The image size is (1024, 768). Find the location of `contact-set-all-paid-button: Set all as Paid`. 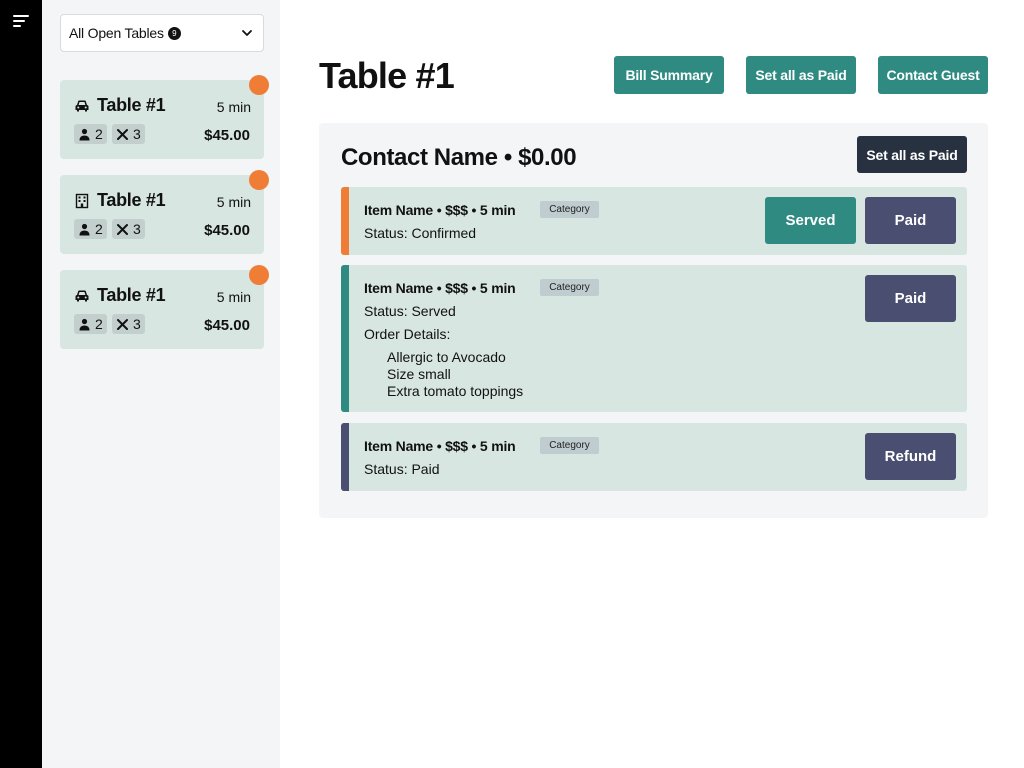

contact-set-all-paid-button: Set all as Paid is located at coordinates (912, 154).